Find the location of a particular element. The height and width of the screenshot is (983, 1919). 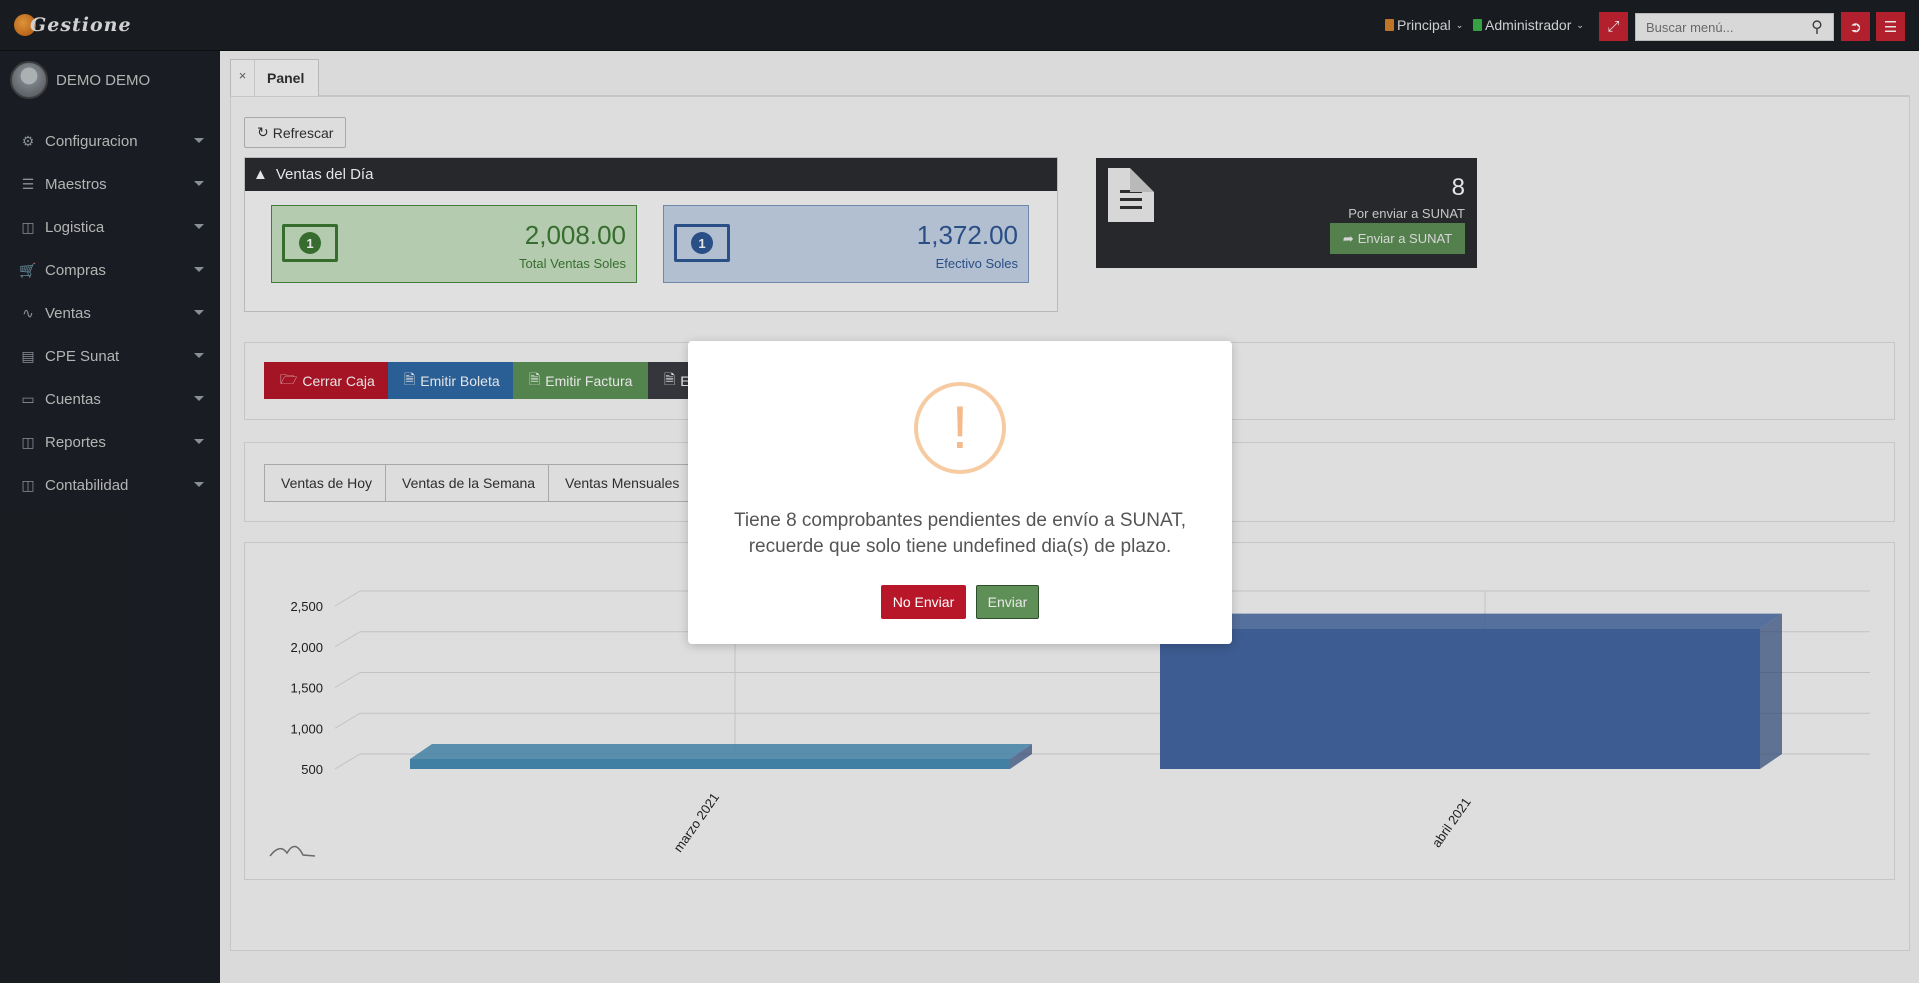

warning-icon: ! is located at coordinates (960, 428).